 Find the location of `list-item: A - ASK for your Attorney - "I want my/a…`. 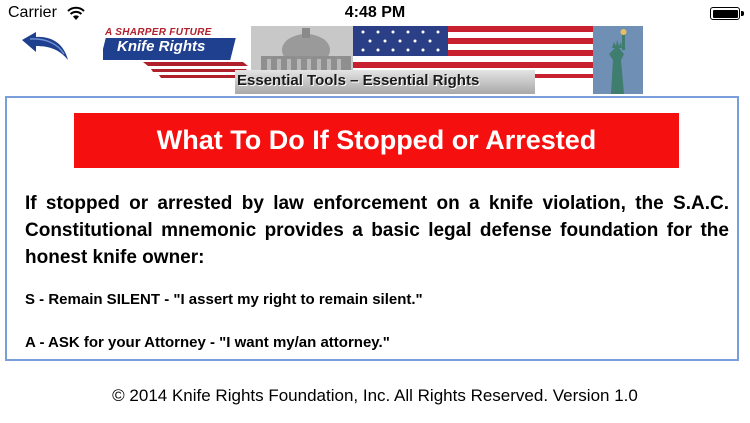

list-item: A - ASK for your Attorney - "I want my/a… is located at coordinates (207, 342).